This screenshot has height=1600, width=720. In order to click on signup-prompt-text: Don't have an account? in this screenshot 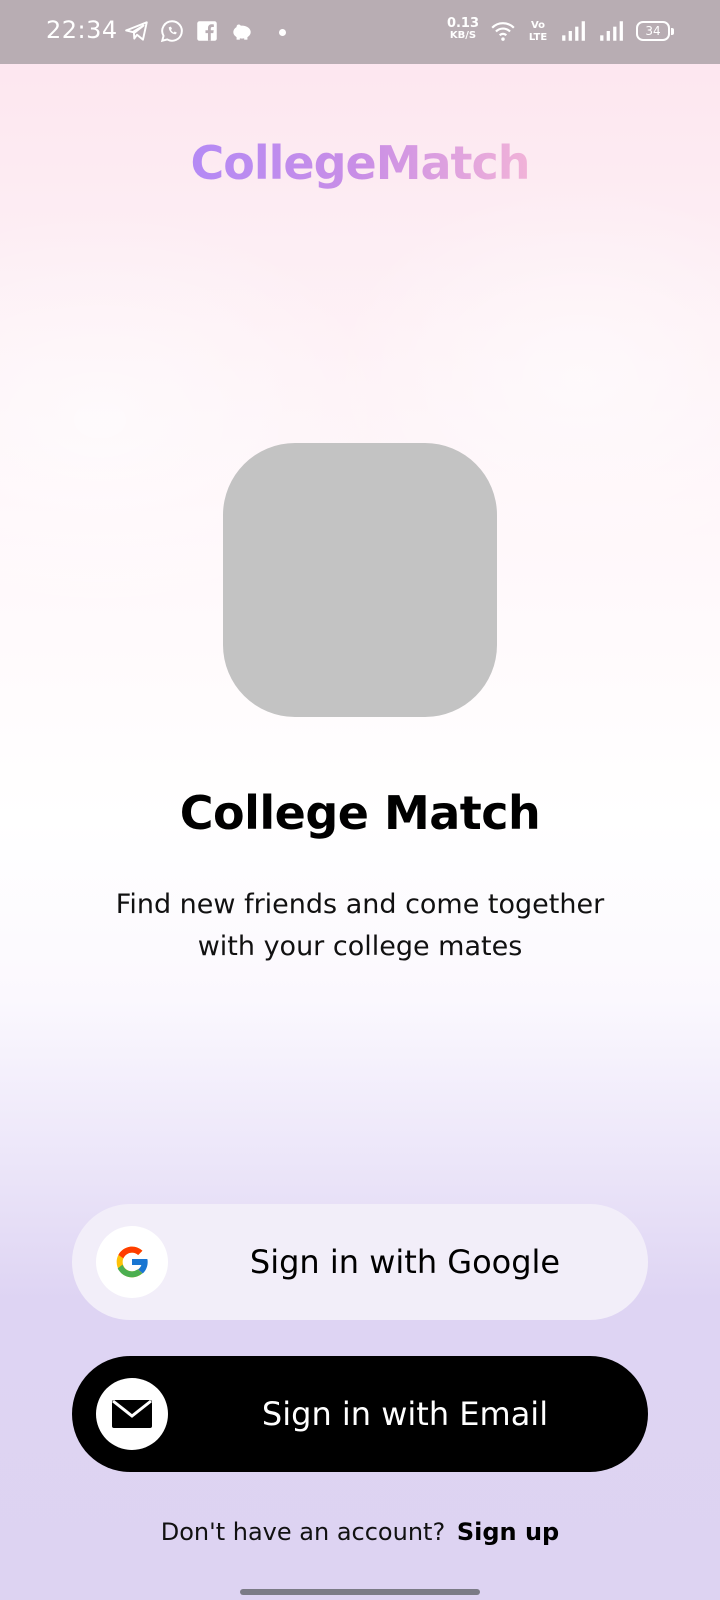, I will do `click(303, 1532)`.